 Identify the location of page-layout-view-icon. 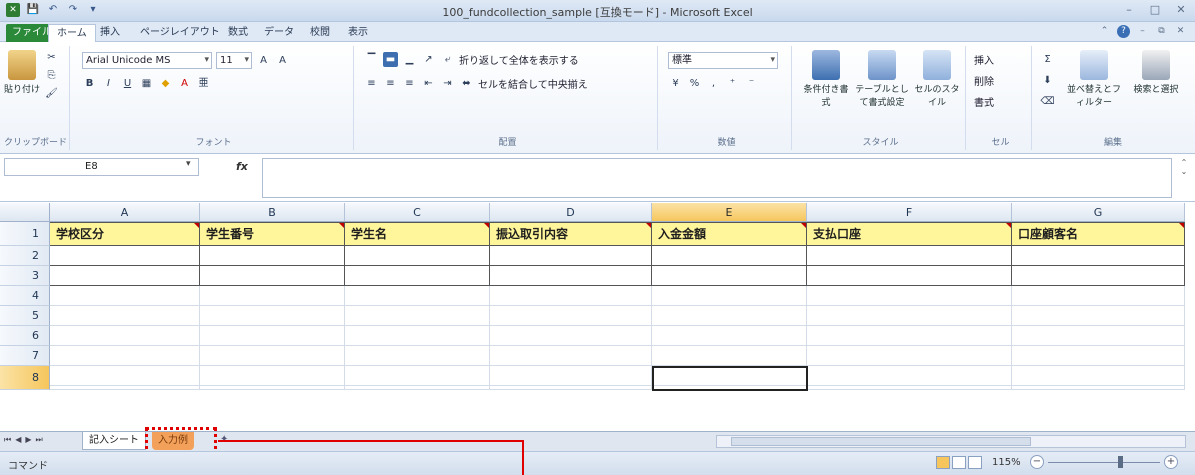
(959, 462).